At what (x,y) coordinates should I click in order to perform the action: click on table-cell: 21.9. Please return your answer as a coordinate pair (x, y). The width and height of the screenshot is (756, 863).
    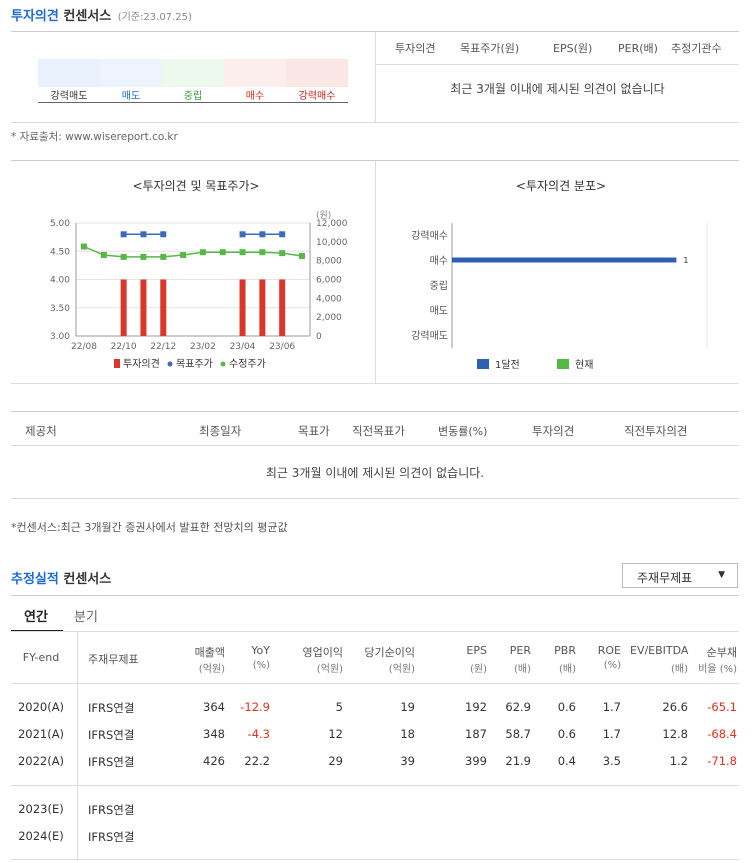
    Looking at the image, I should click on (518, 761).